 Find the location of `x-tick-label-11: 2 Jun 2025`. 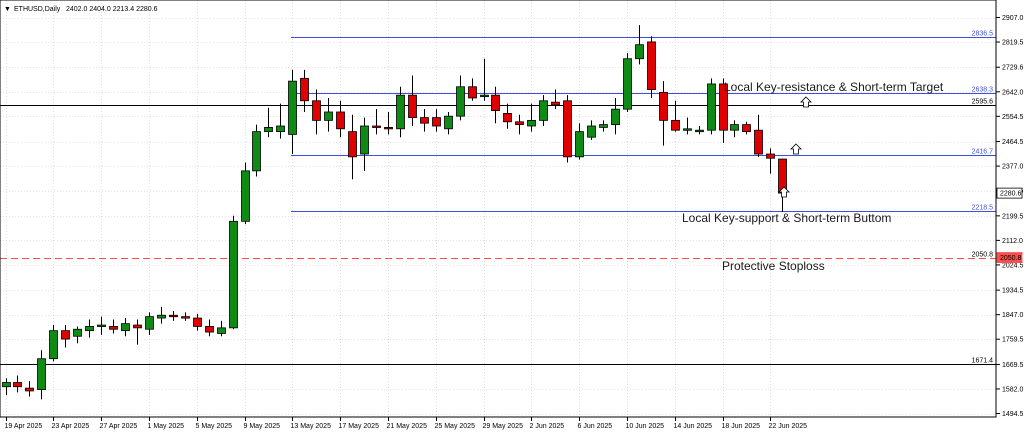

x-tick-label-11: 2 Jun 2025 is located at coordinates (547, 426).